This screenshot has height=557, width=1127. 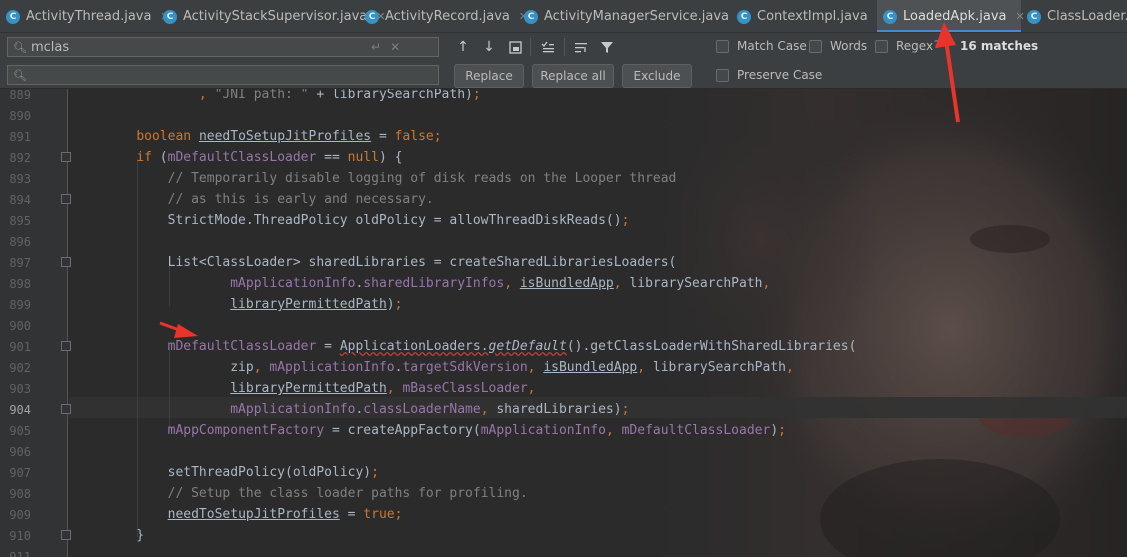 What do you see at coordinates (293, 97) in the screenshot?
I see `code-line-889: , "JNI path: " + librarySearchPath);` at bounding box center [293, 97].